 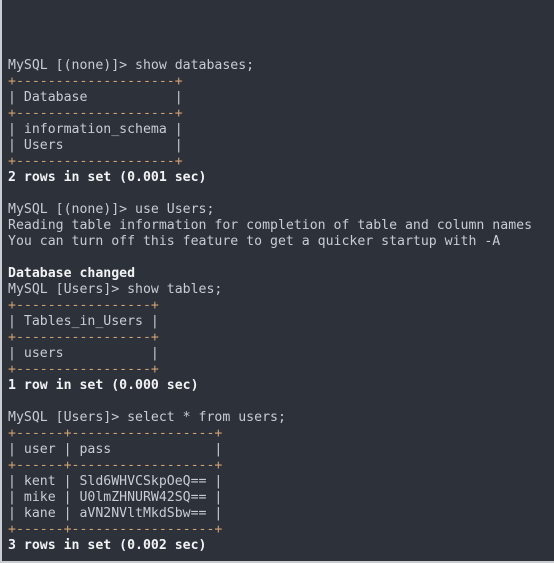 I want to click on table-row-text: | Users |, so click(x=95, y=145).